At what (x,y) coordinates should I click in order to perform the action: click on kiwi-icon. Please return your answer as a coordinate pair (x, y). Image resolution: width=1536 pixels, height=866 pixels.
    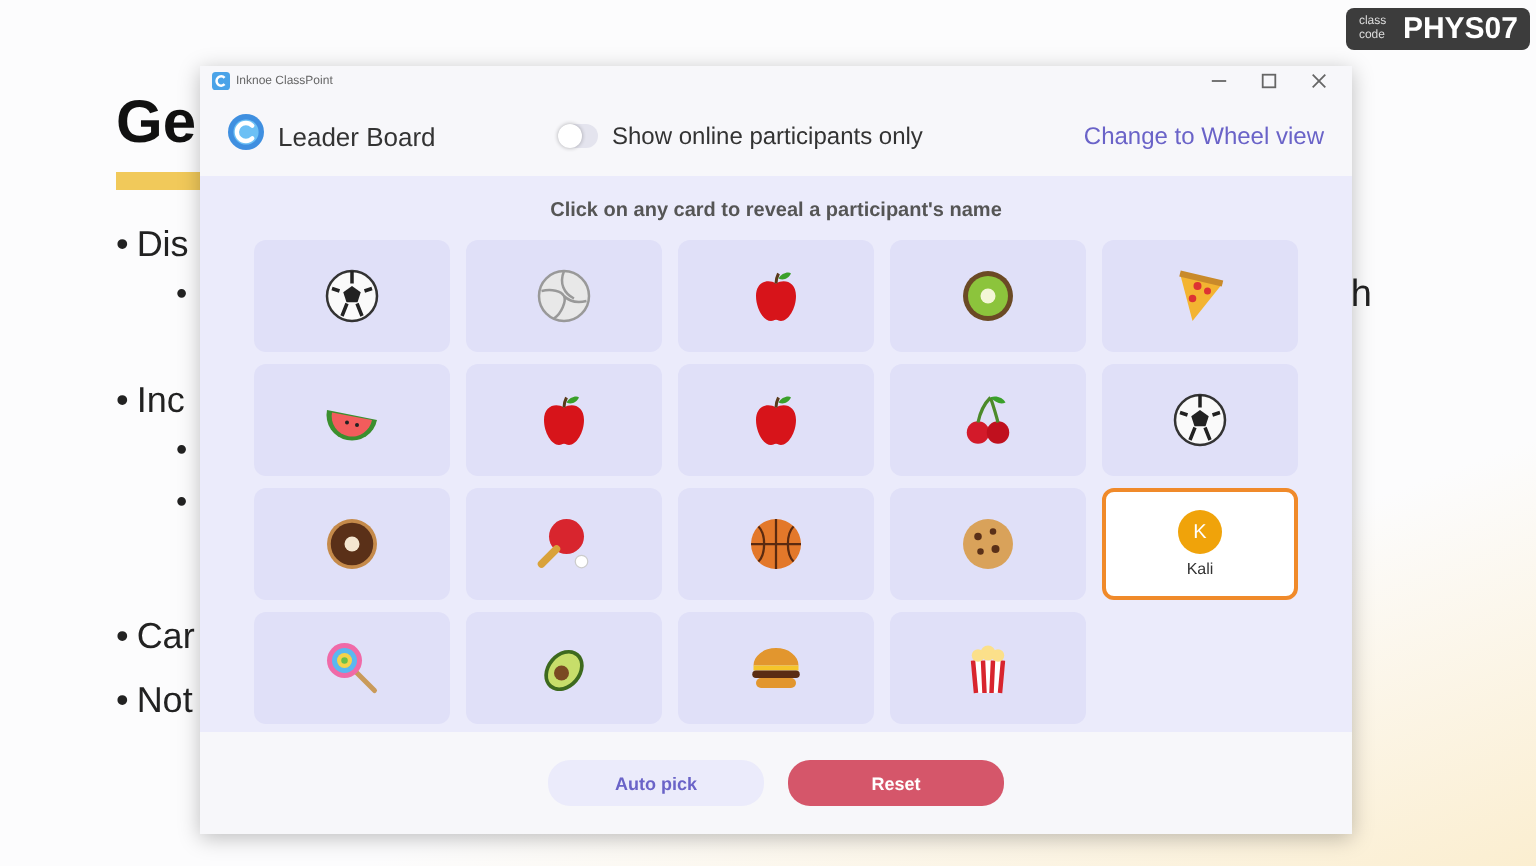
    Looking at the image, I should click on (988, 296).